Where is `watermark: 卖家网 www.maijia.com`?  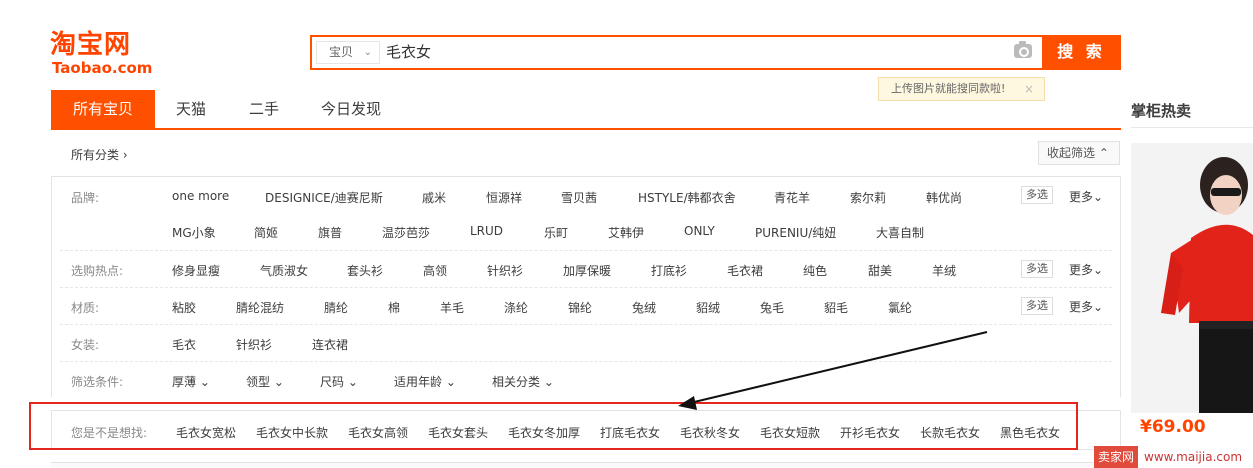 watermark: 卖家网 www.maijia.com is located at coordinates (1173, 457).